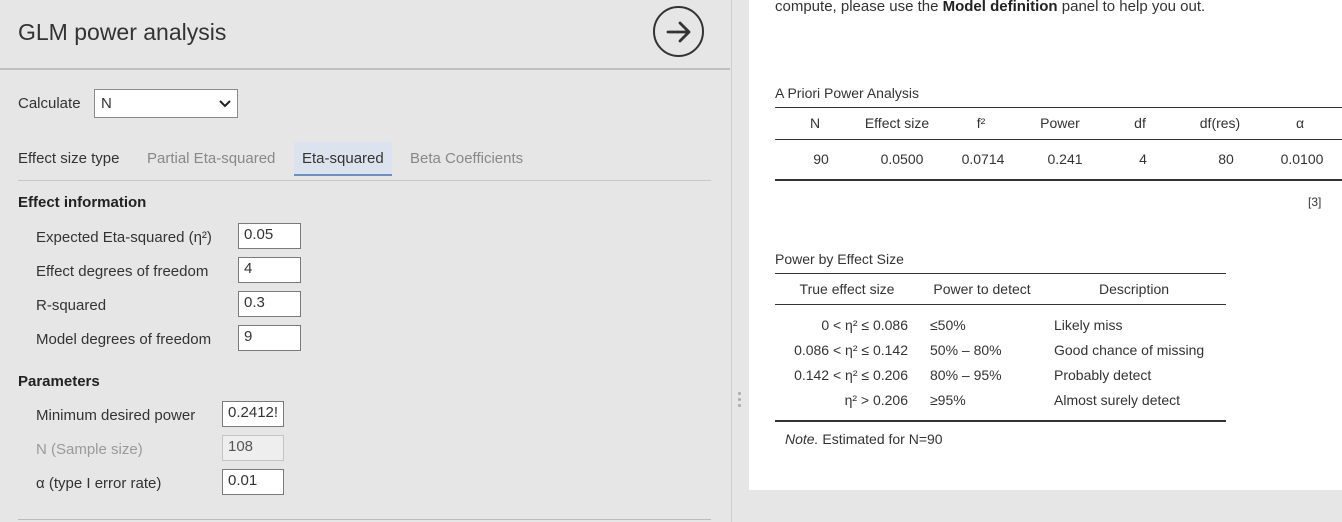  Describe the element at coordinates (948, 325) in the screenshot. I see `power-to-detect: ≤50%` at that location.